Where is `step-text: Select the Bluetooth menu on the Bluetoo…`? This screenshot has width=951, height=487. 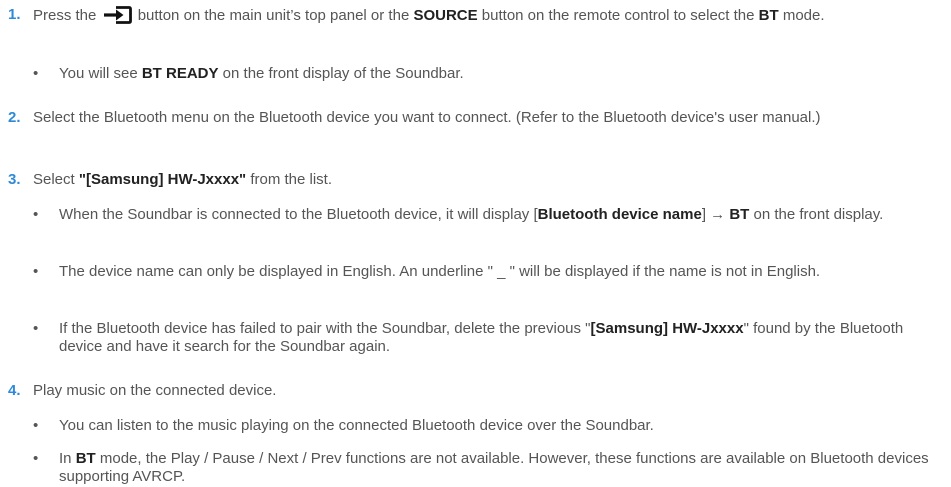
step-text: Select the Bluetooth menu on the Bluetoo… is located at coordinates (427, 117).